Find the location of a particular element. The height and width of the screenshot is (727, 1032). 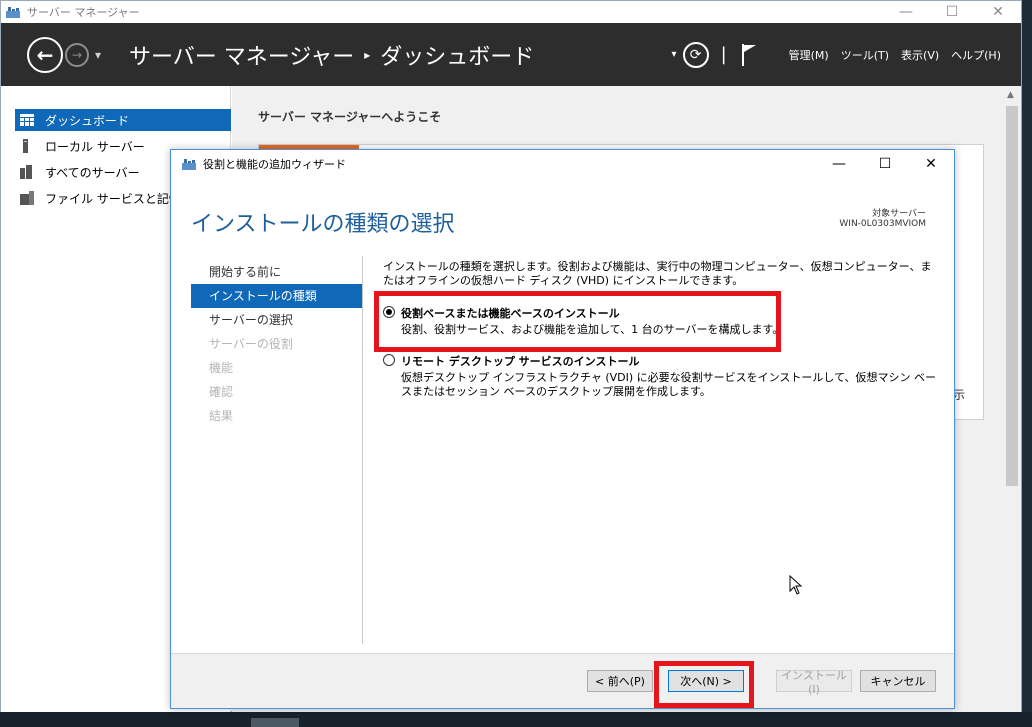

refresh-icon: ⟳ is located at coordinates (695, 54).